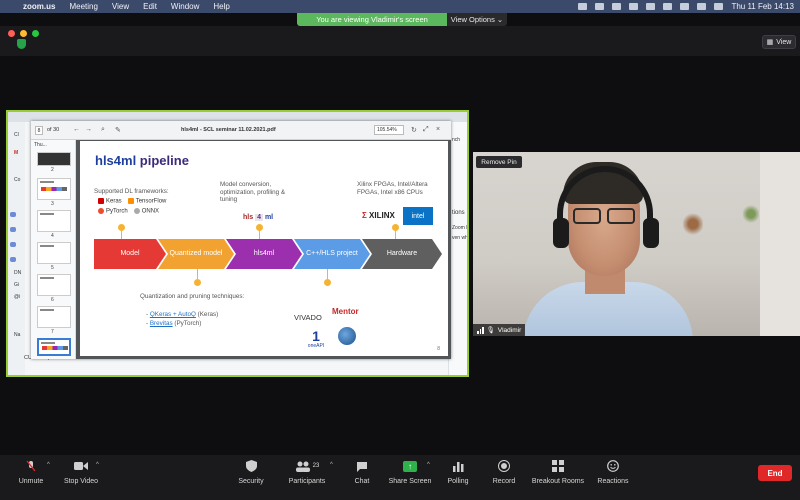  Describe the element at coordinates (251, 472) in the screenshot. I see `security-button: Security` at that location.